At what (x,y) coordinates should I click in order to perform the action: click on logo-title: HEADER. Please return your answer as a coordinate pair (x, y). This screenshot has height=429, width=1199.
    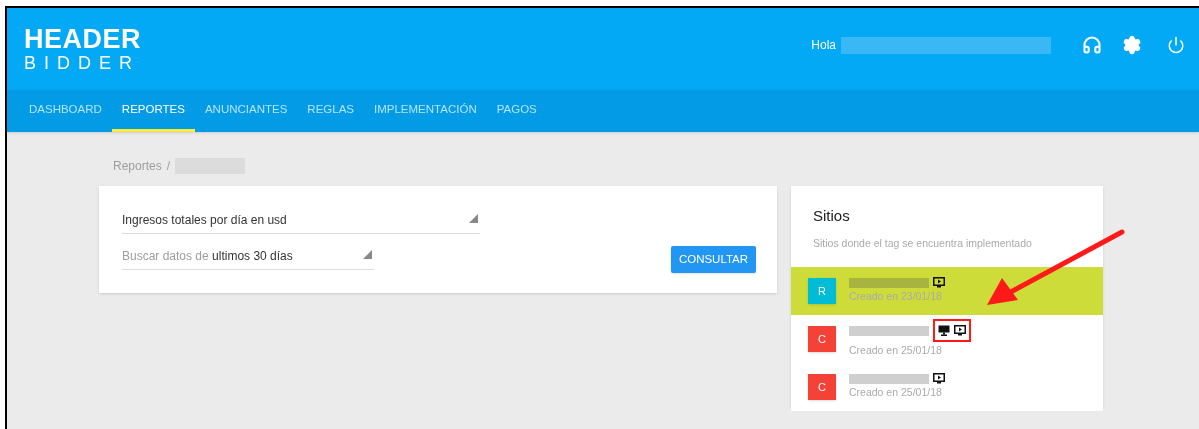
    Looking at the image, I should click on (82, 39).